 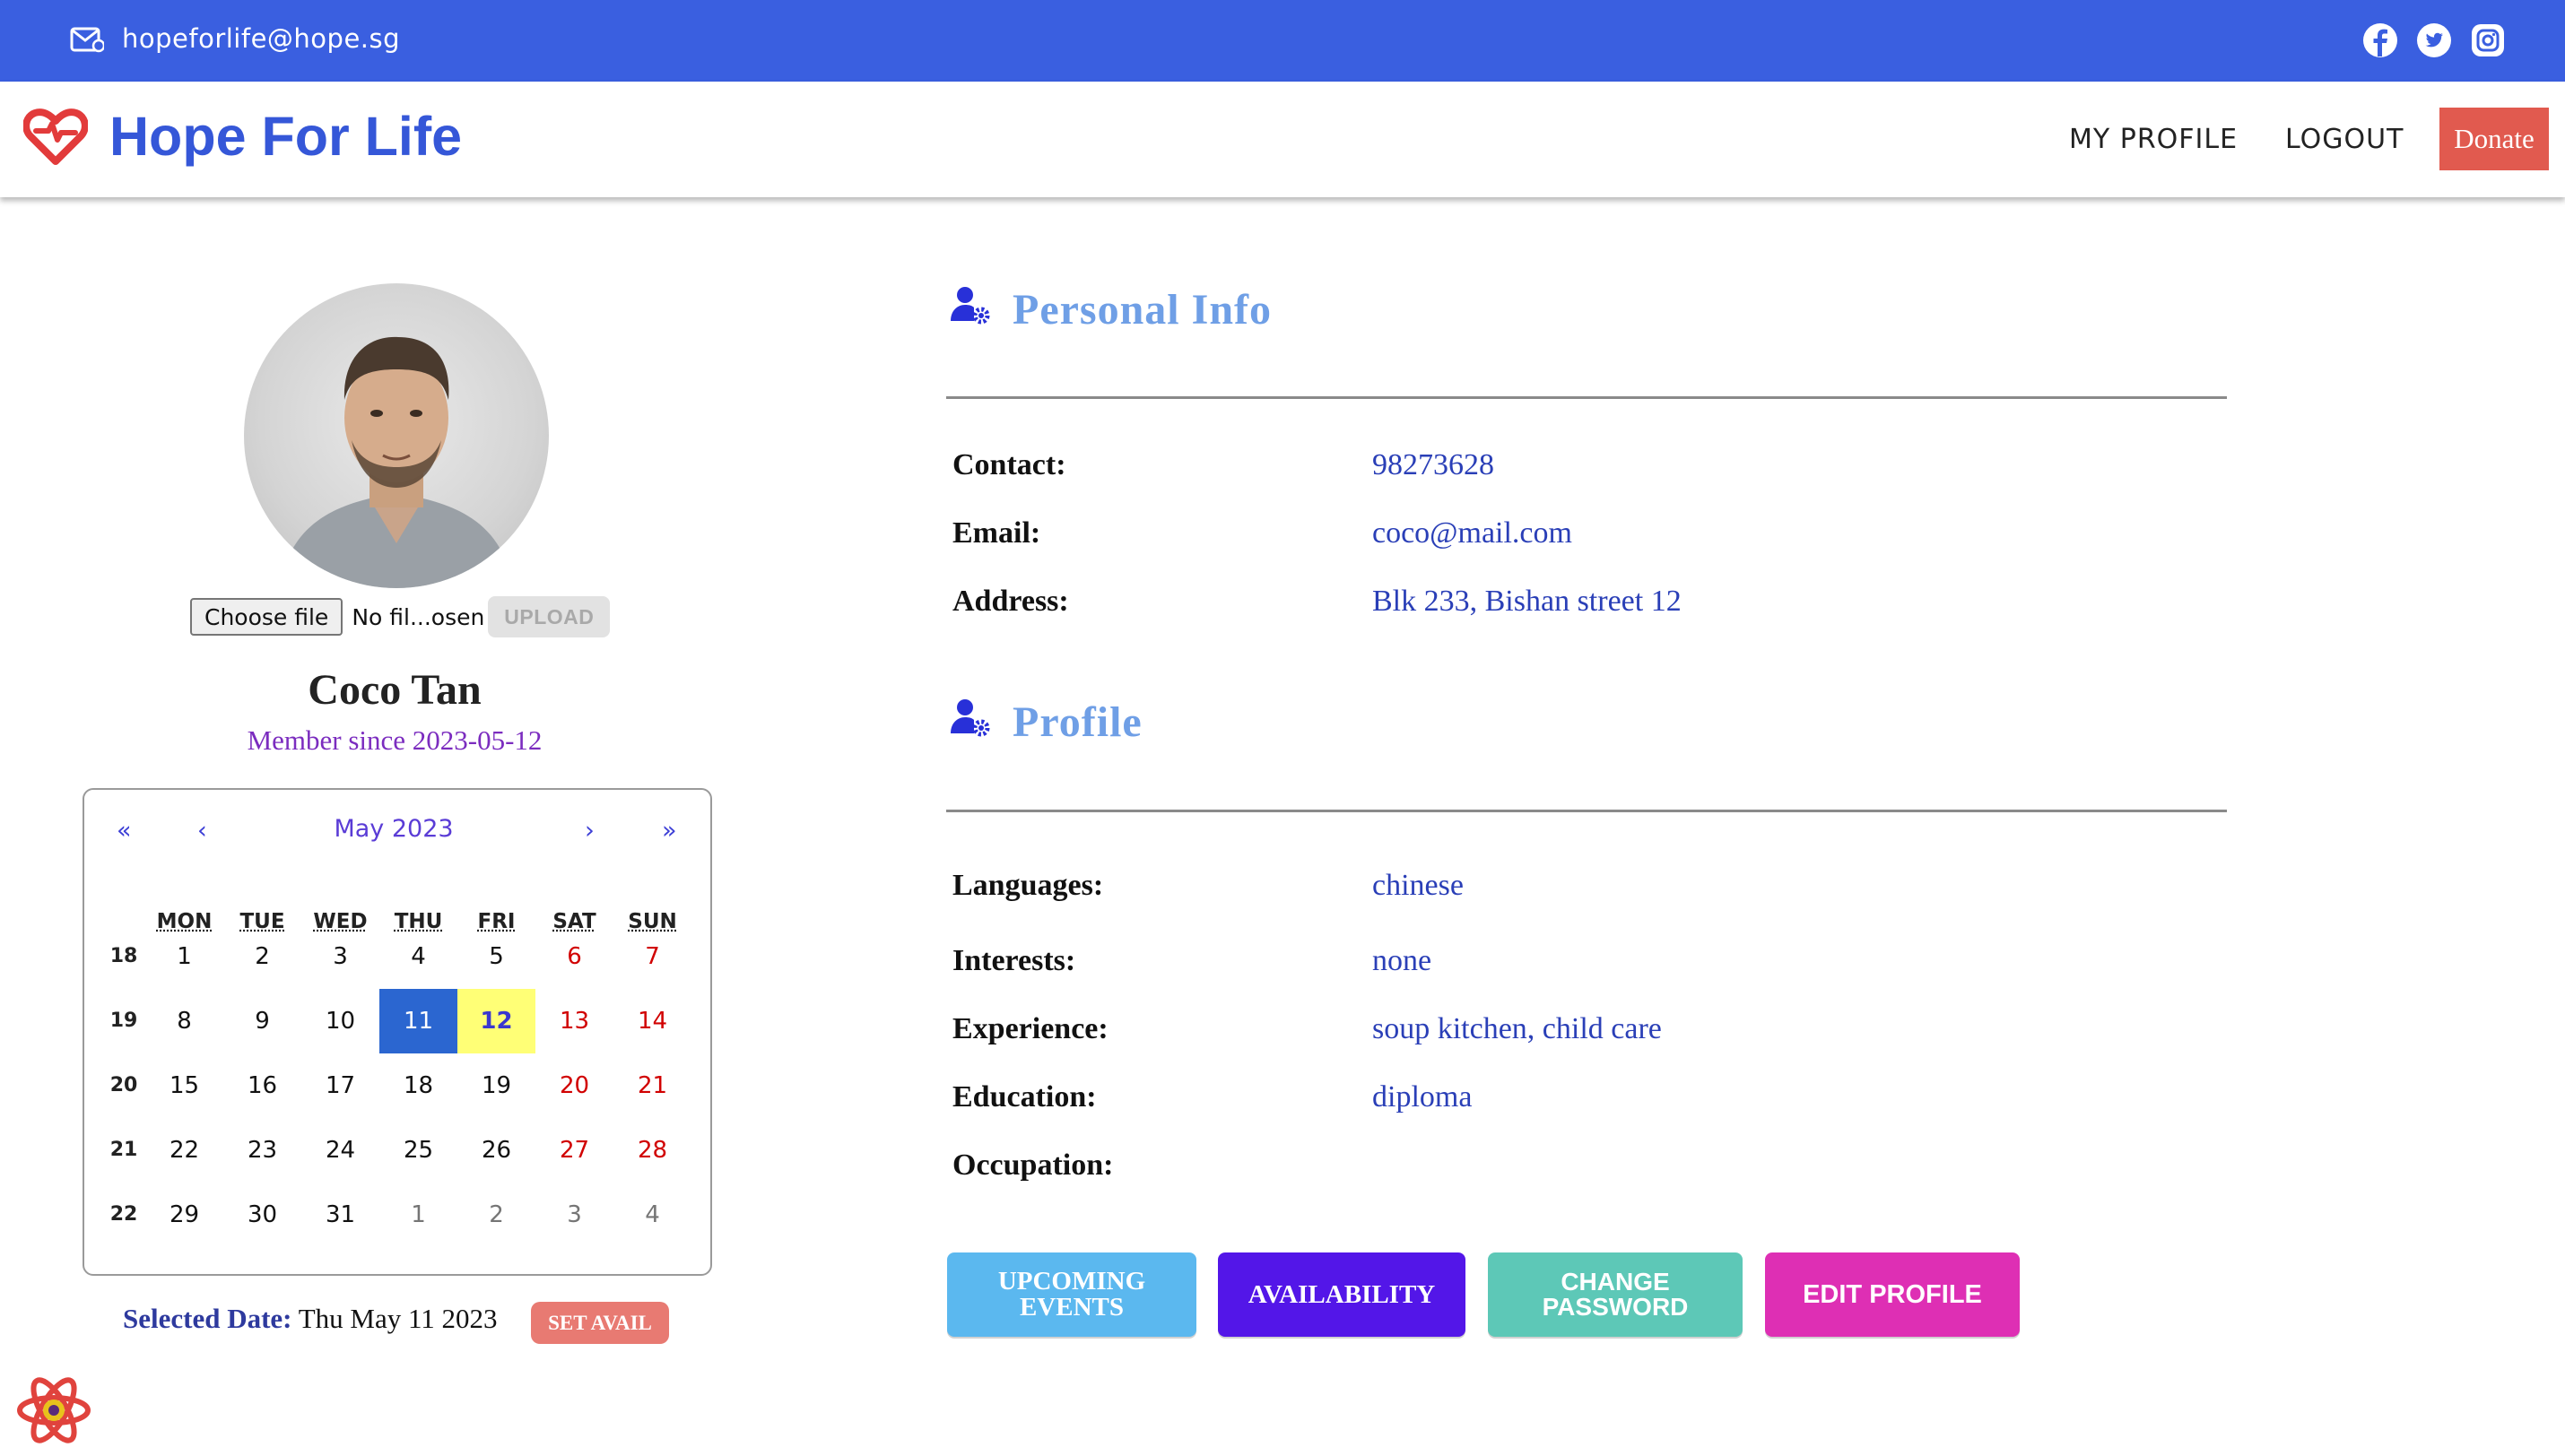 What do you see at coordinates (184, 1150) in the screenshot?
I see `calendar-day: 22` at bounding box center [184, 1150].